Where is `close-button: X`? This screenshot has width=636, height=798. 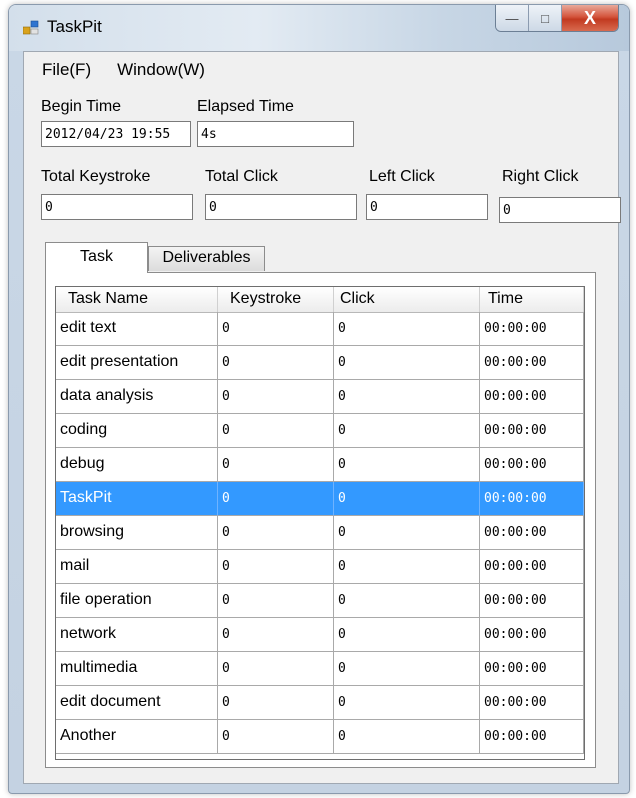 close-button: X is located at coordinates (590, 18).